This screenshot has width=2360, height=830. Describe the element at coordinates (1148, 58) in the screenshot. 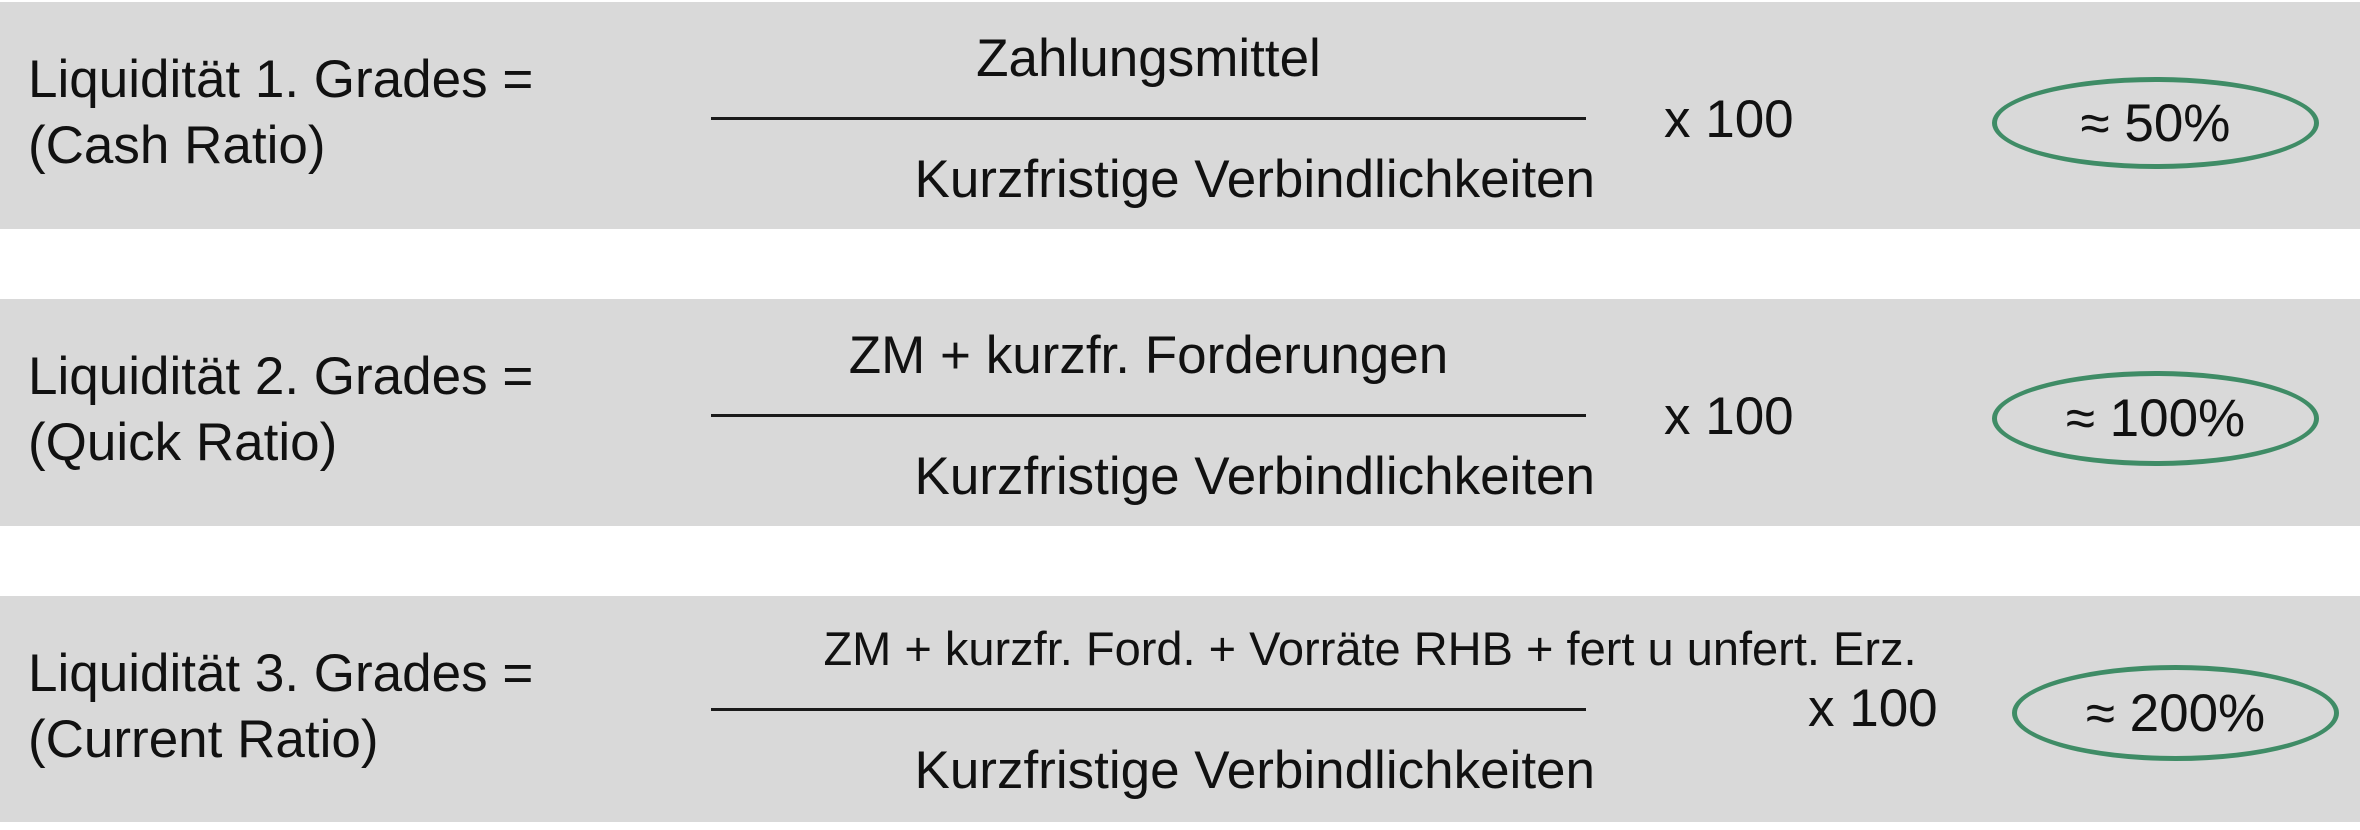

I see `fraction-numerator: Zahlungsmittel` at that location.